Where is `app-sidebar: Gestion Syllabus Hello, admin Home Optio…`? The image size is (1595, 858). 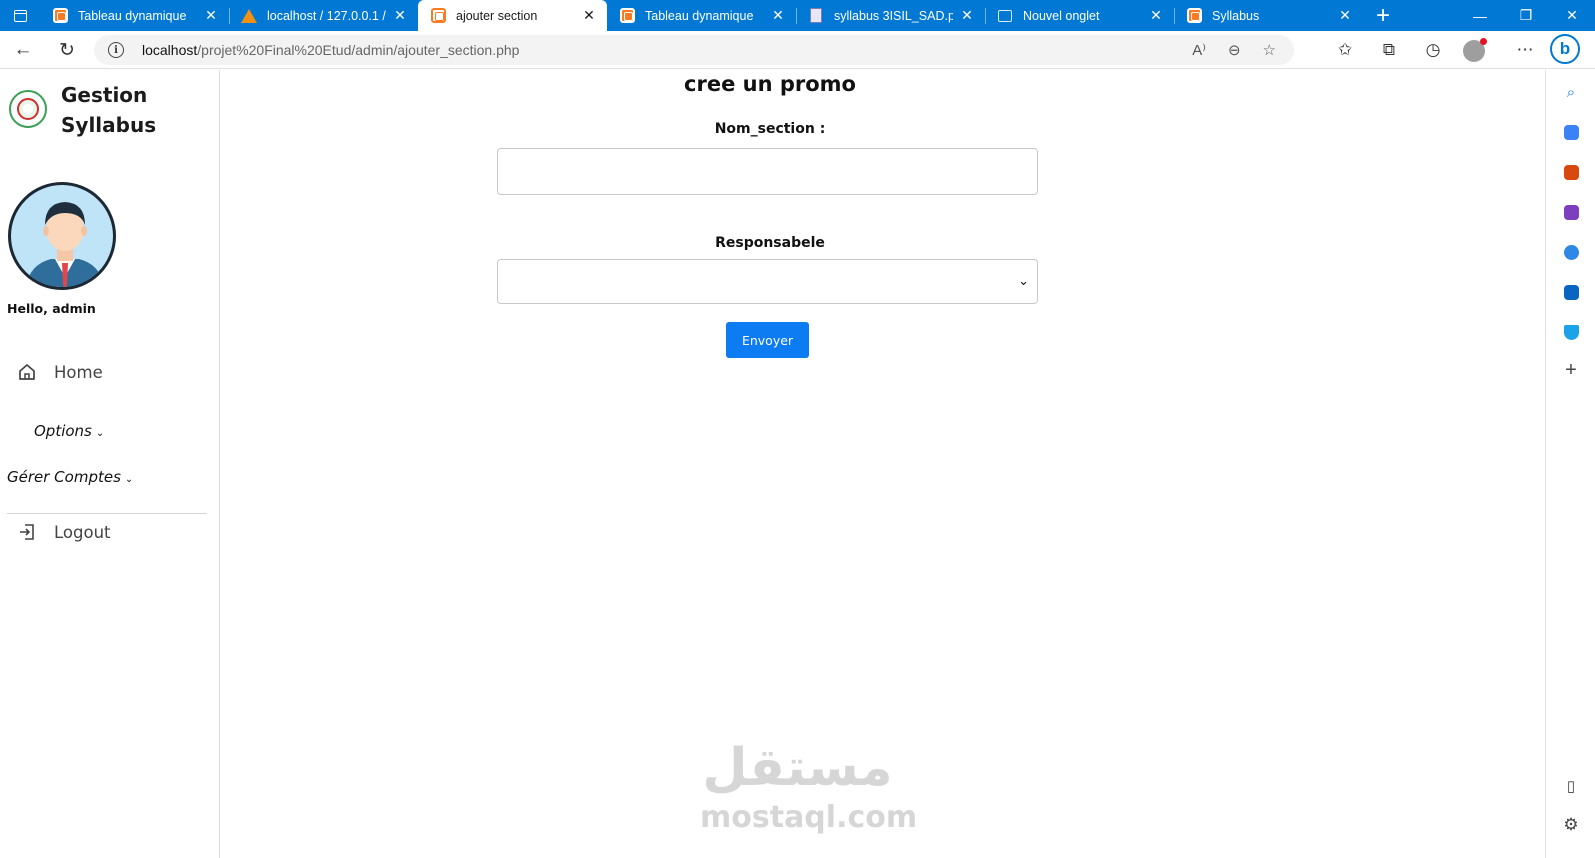
app-sidebar: Gestion Syllabus Hello, admin Home Optio… is located at coordinates (110, 464).